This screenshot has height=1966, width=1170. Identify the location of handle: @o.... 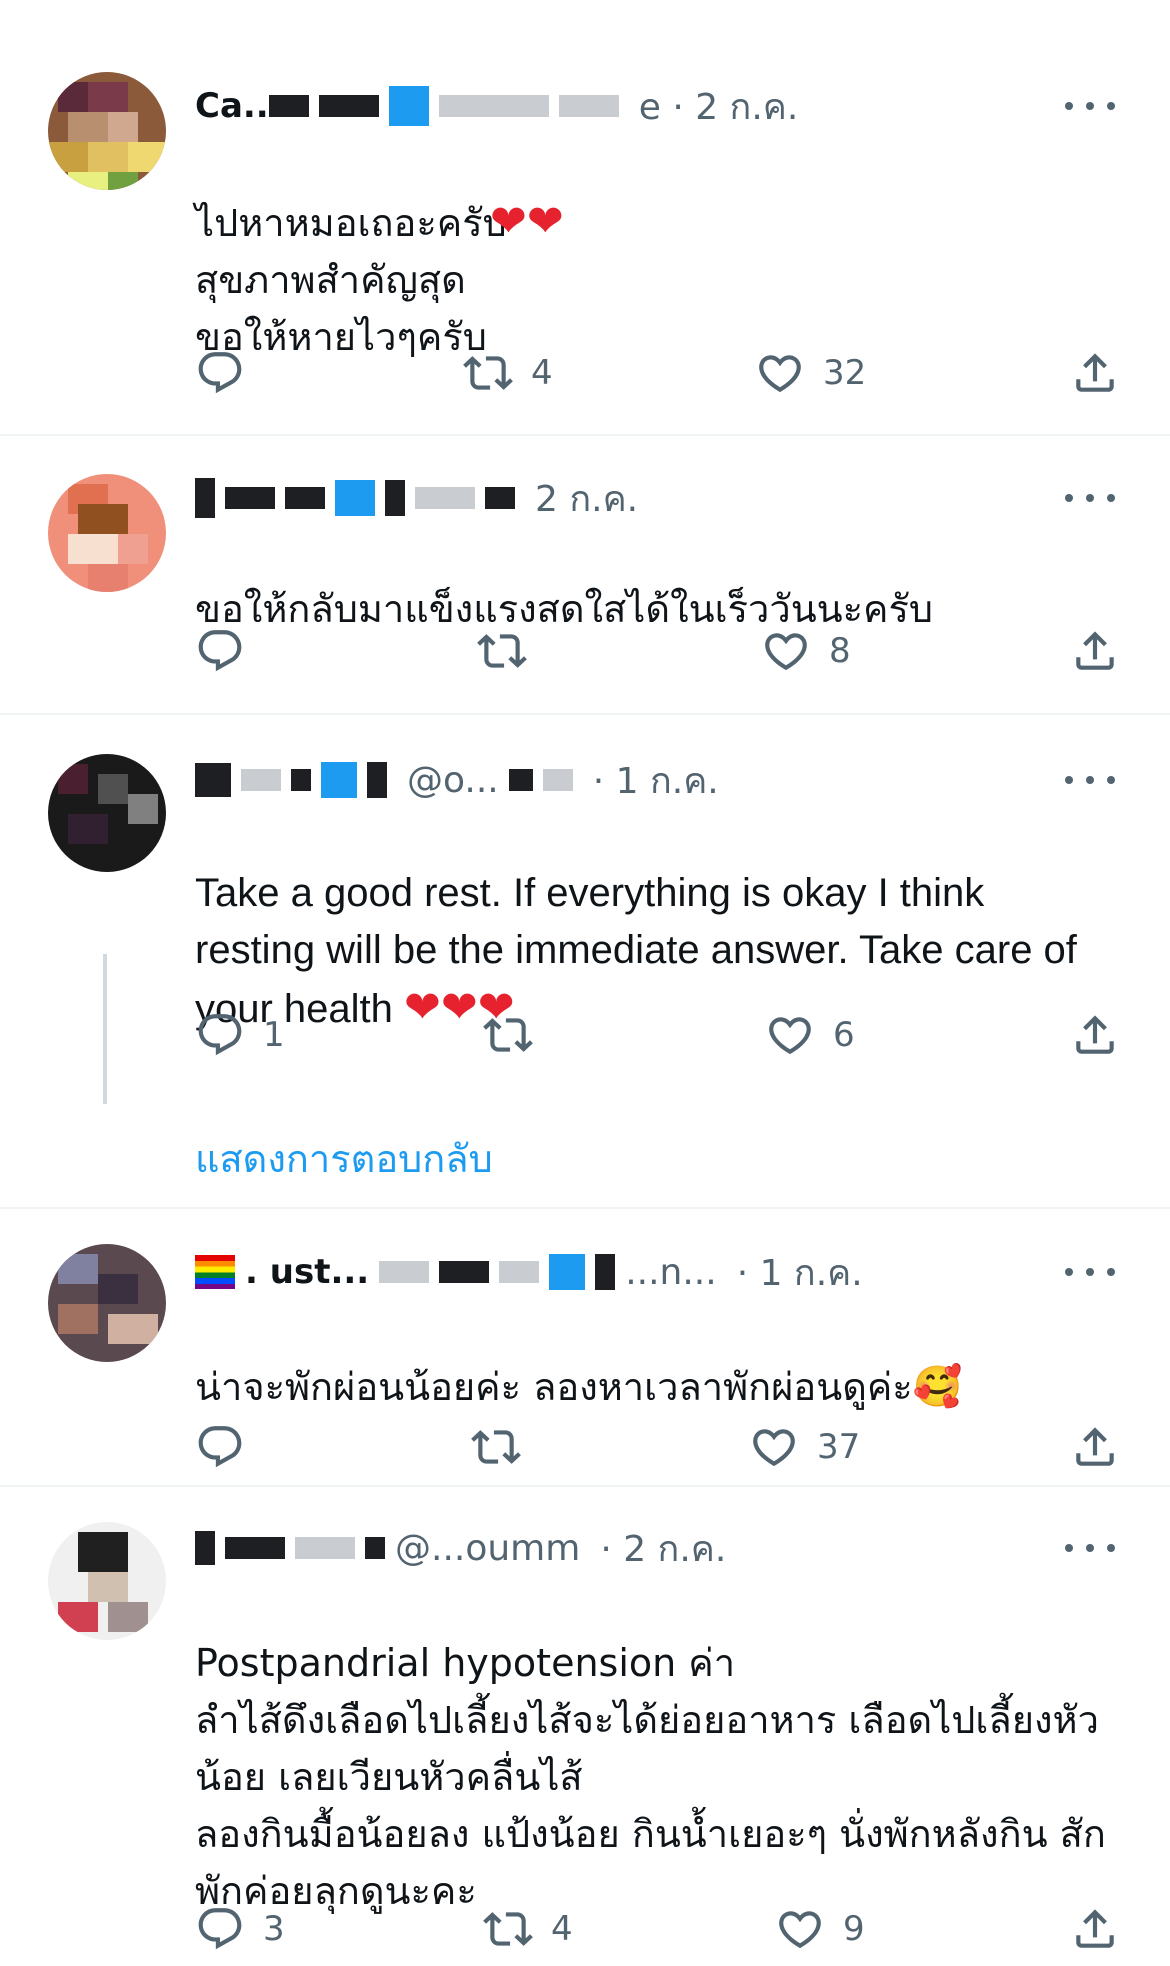
(453, 780).